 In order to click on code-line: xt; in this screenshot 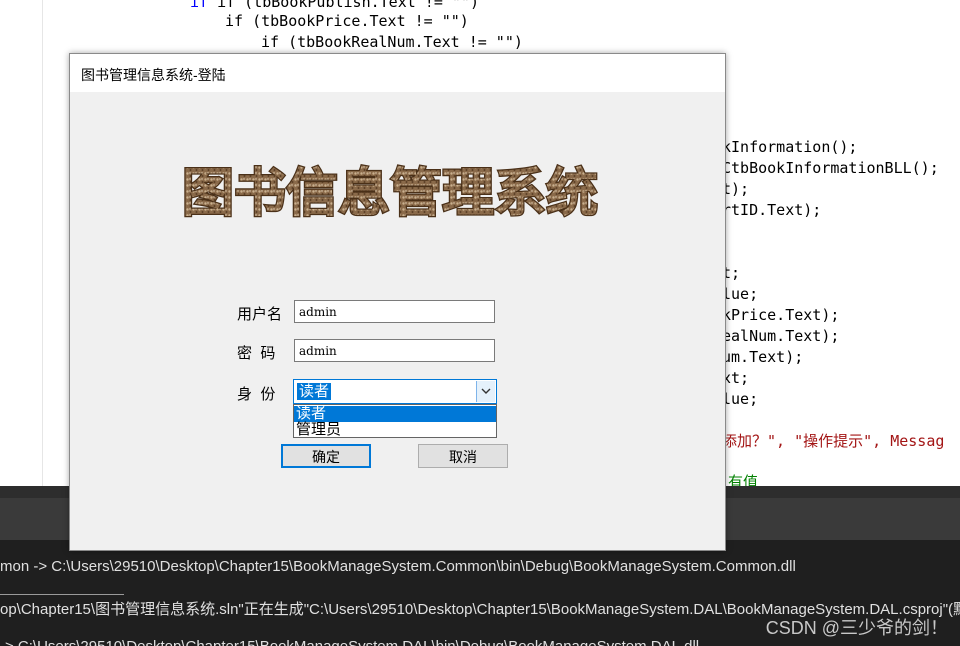, I will do `click(736, 378)`.